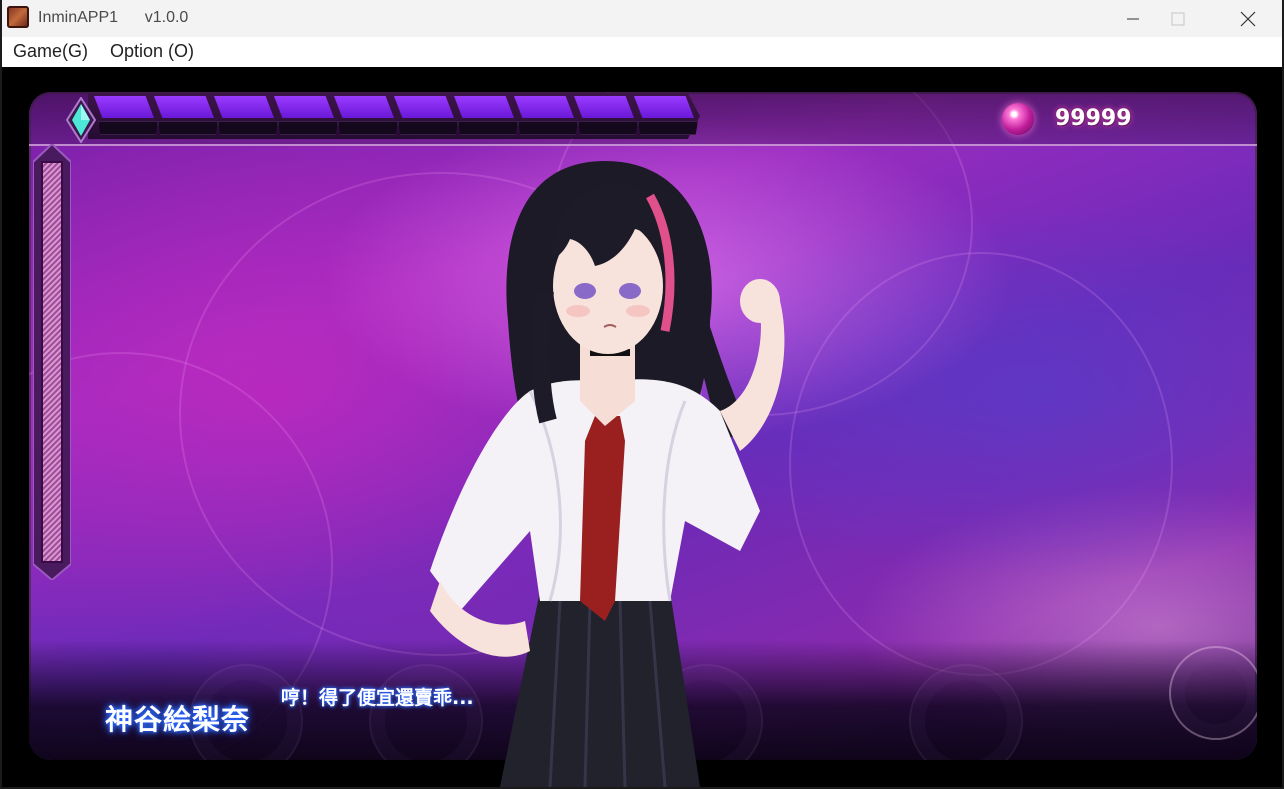  I want to click on menu-game: Game(G), so click(50, 51).